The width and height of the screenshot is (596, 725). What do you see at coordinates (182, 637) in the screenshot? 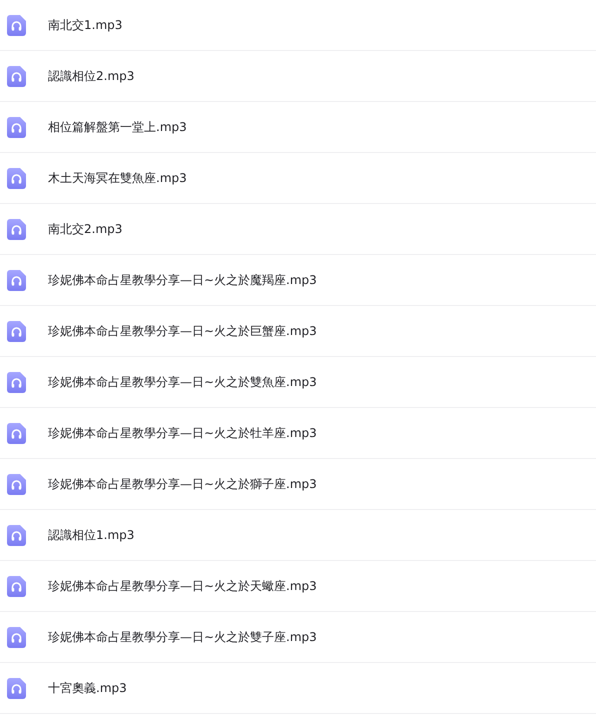
I see `file-name: 珍妮佛本命占星教學分享—日~火之於雙子座.mp3` at bounding box center [182, 637].